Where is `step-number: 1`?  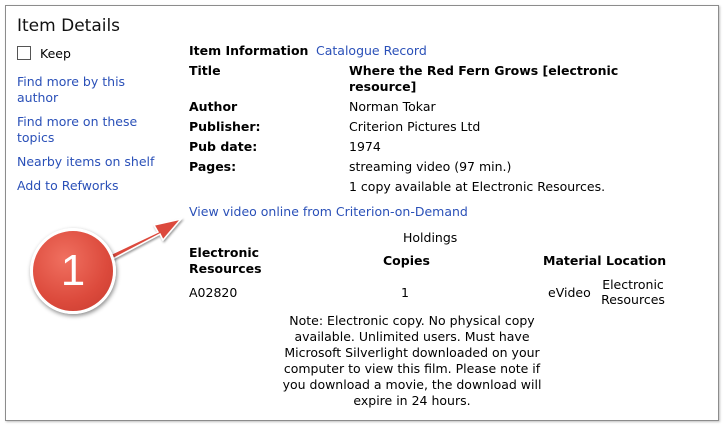
step-number: 1 is located at coordinates (73, 270).